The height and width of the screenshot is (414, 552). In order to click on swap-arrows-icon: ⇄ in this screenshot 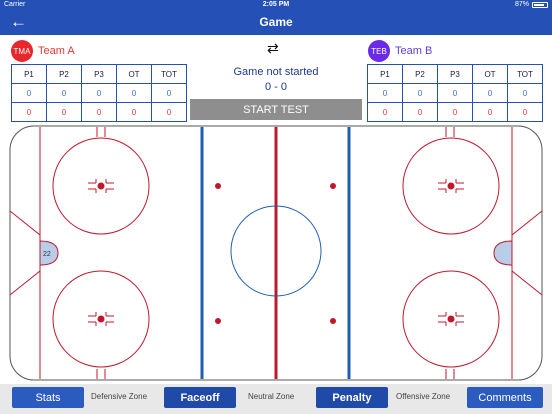, I will do `click(273, 48)`.